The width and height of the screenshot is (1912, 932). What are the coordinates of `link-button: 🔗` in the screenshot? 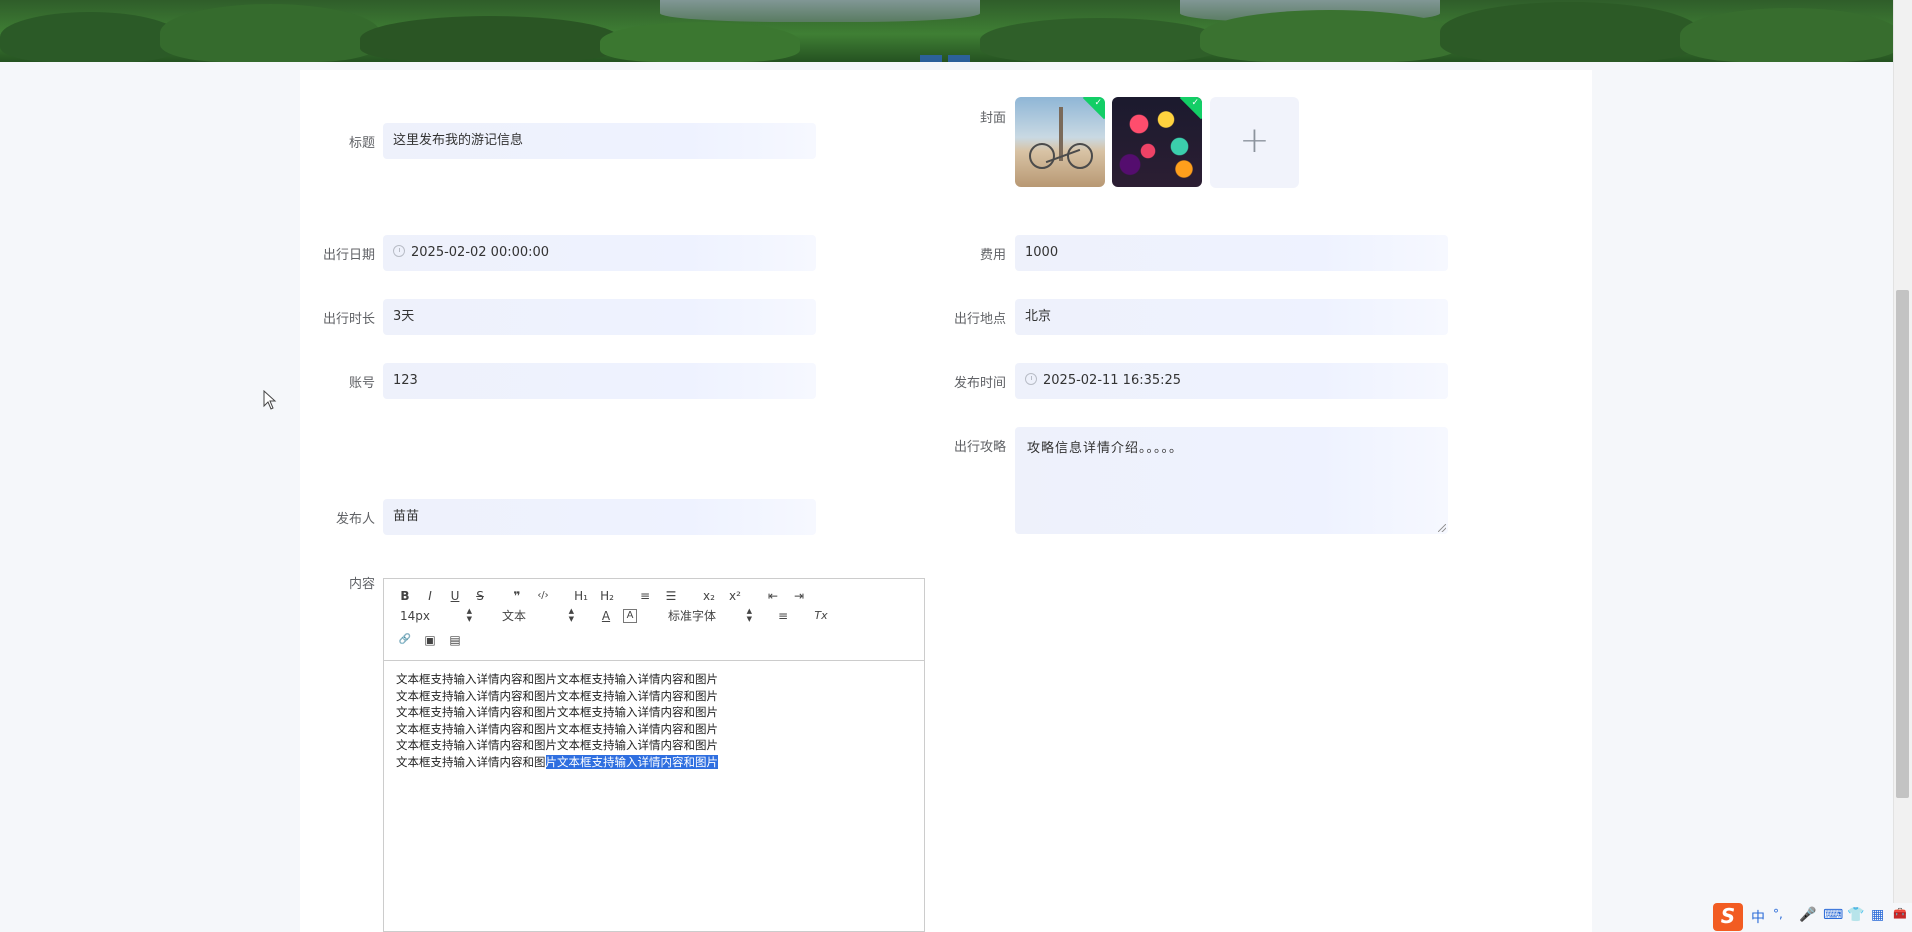 It's located at (405, 640).